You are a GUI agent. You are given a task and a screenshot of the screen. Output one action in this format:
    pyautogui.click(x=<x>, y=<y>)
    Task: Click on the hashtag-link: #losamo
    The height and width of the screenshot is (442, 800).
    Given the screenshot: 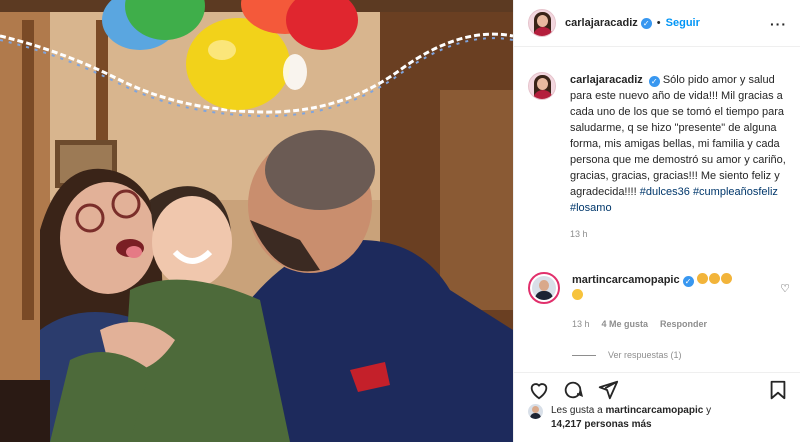 What is the action you would take?
    pyautogui.click(x=591, y=208)
    